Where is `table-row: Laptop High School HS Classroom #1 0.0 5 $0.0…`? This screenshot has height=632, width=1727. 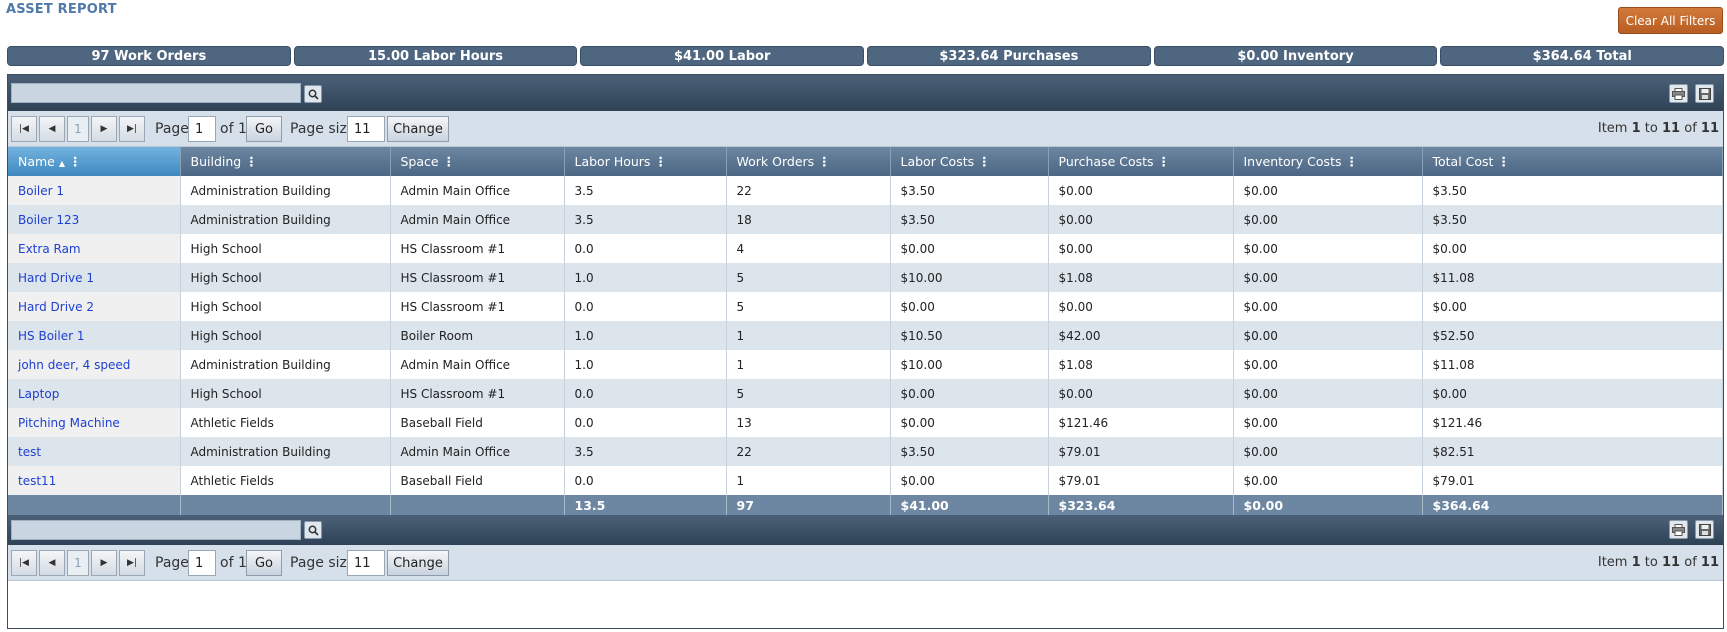
table-row: Laptop High School HS Classroom #1 0.0 5 $0.0… is located at coordinates (865, 393).